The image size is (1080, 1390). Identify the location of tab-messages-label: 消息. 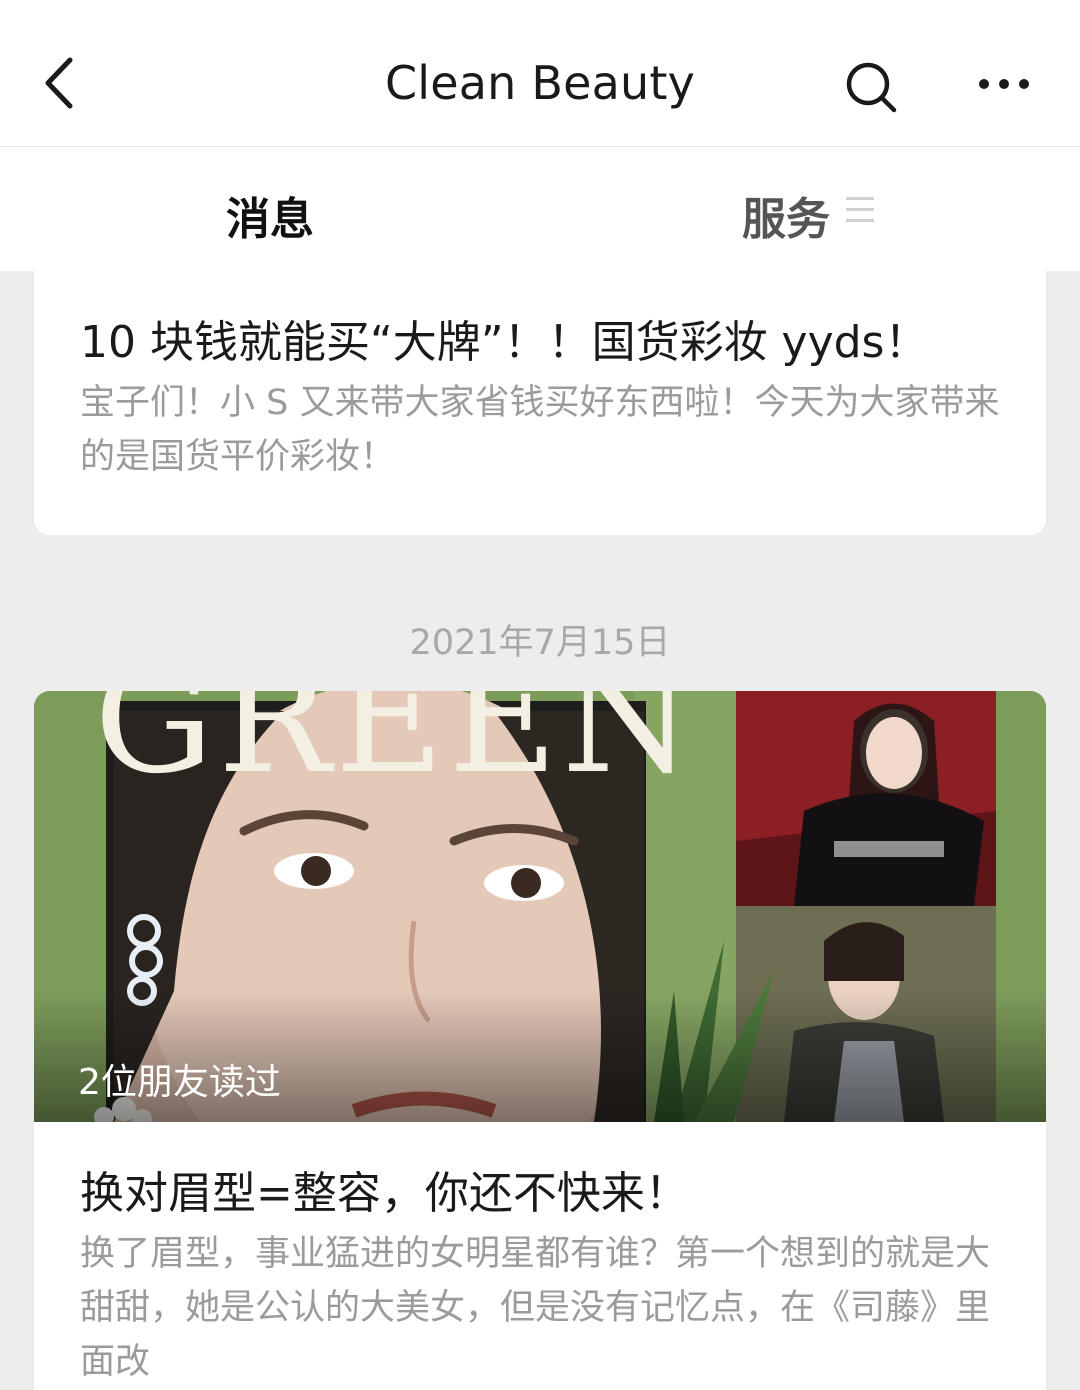
(270, 219).